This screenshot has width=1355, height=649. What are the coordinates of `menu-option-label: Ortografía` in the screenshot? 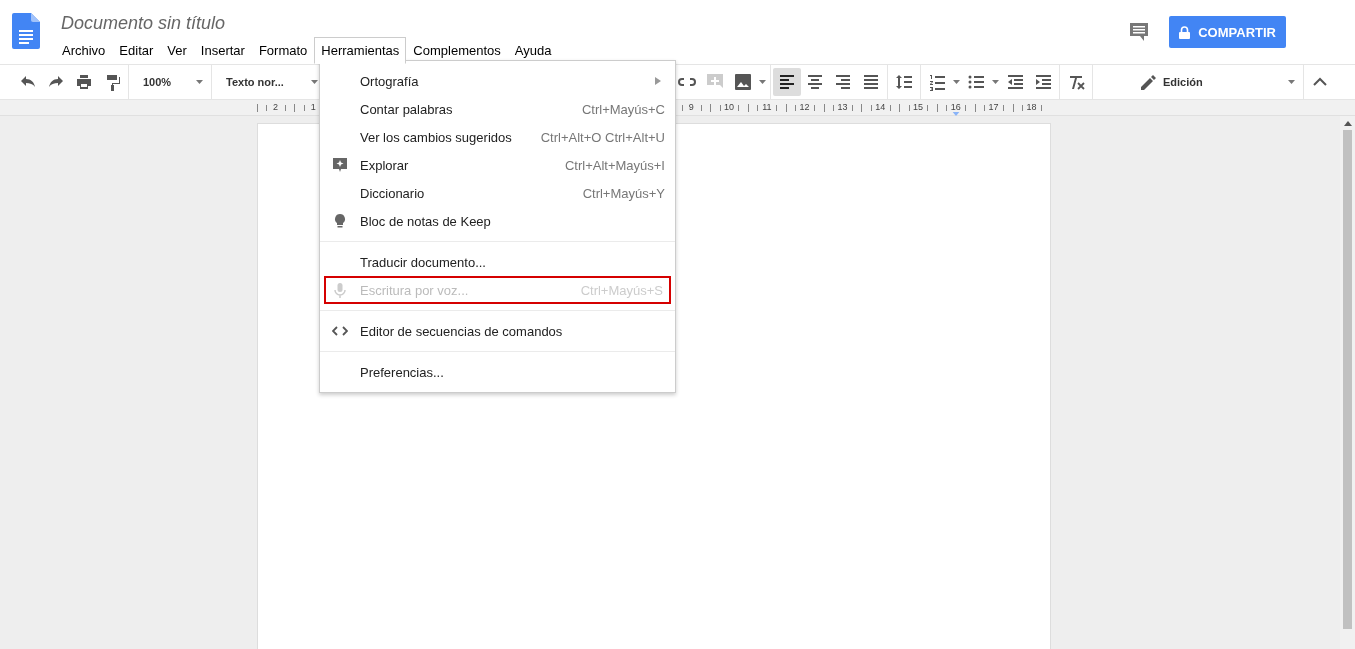 It's located at (390, 81).